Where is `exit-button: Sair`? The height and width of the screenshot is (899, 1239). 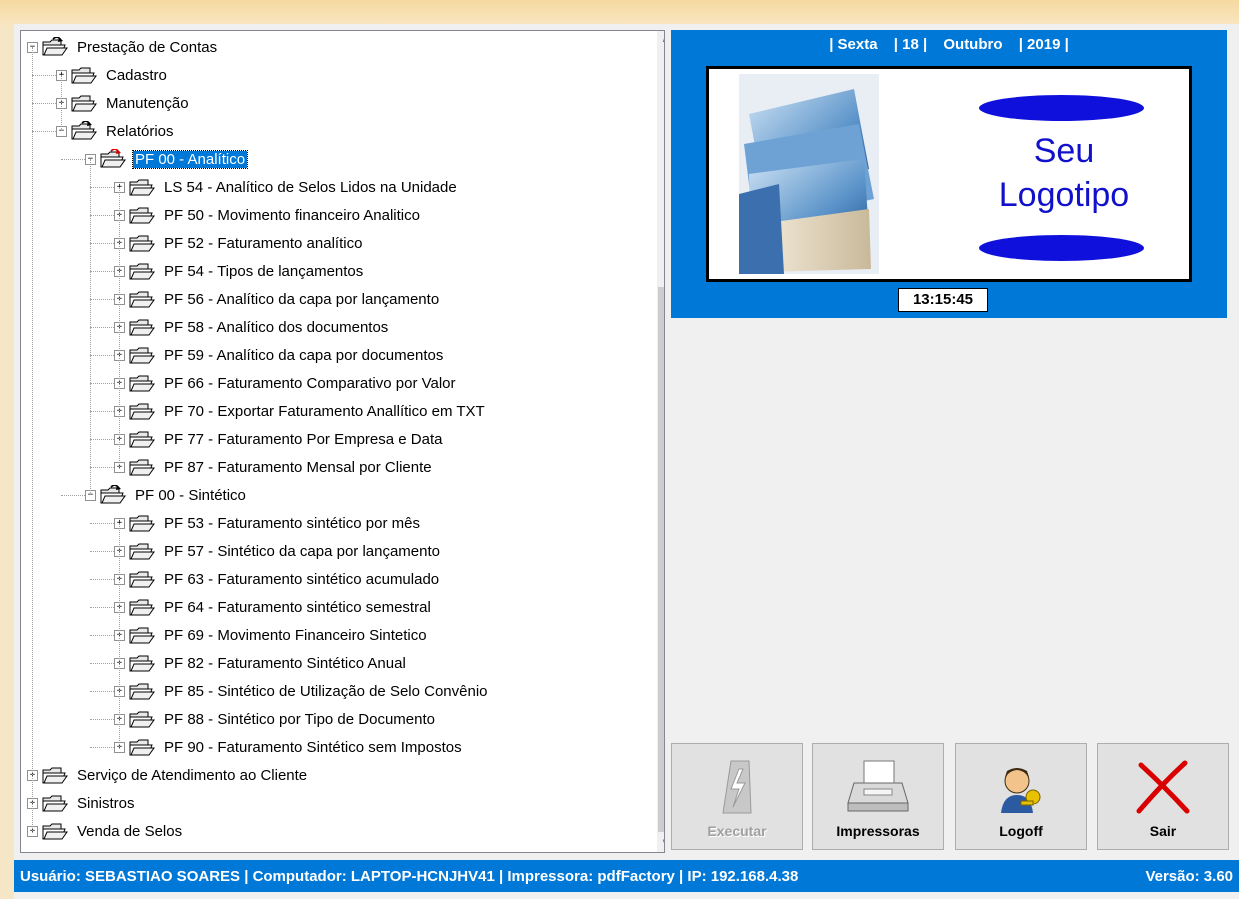
exit-button: Sair is located at coordinates (1163, 796).